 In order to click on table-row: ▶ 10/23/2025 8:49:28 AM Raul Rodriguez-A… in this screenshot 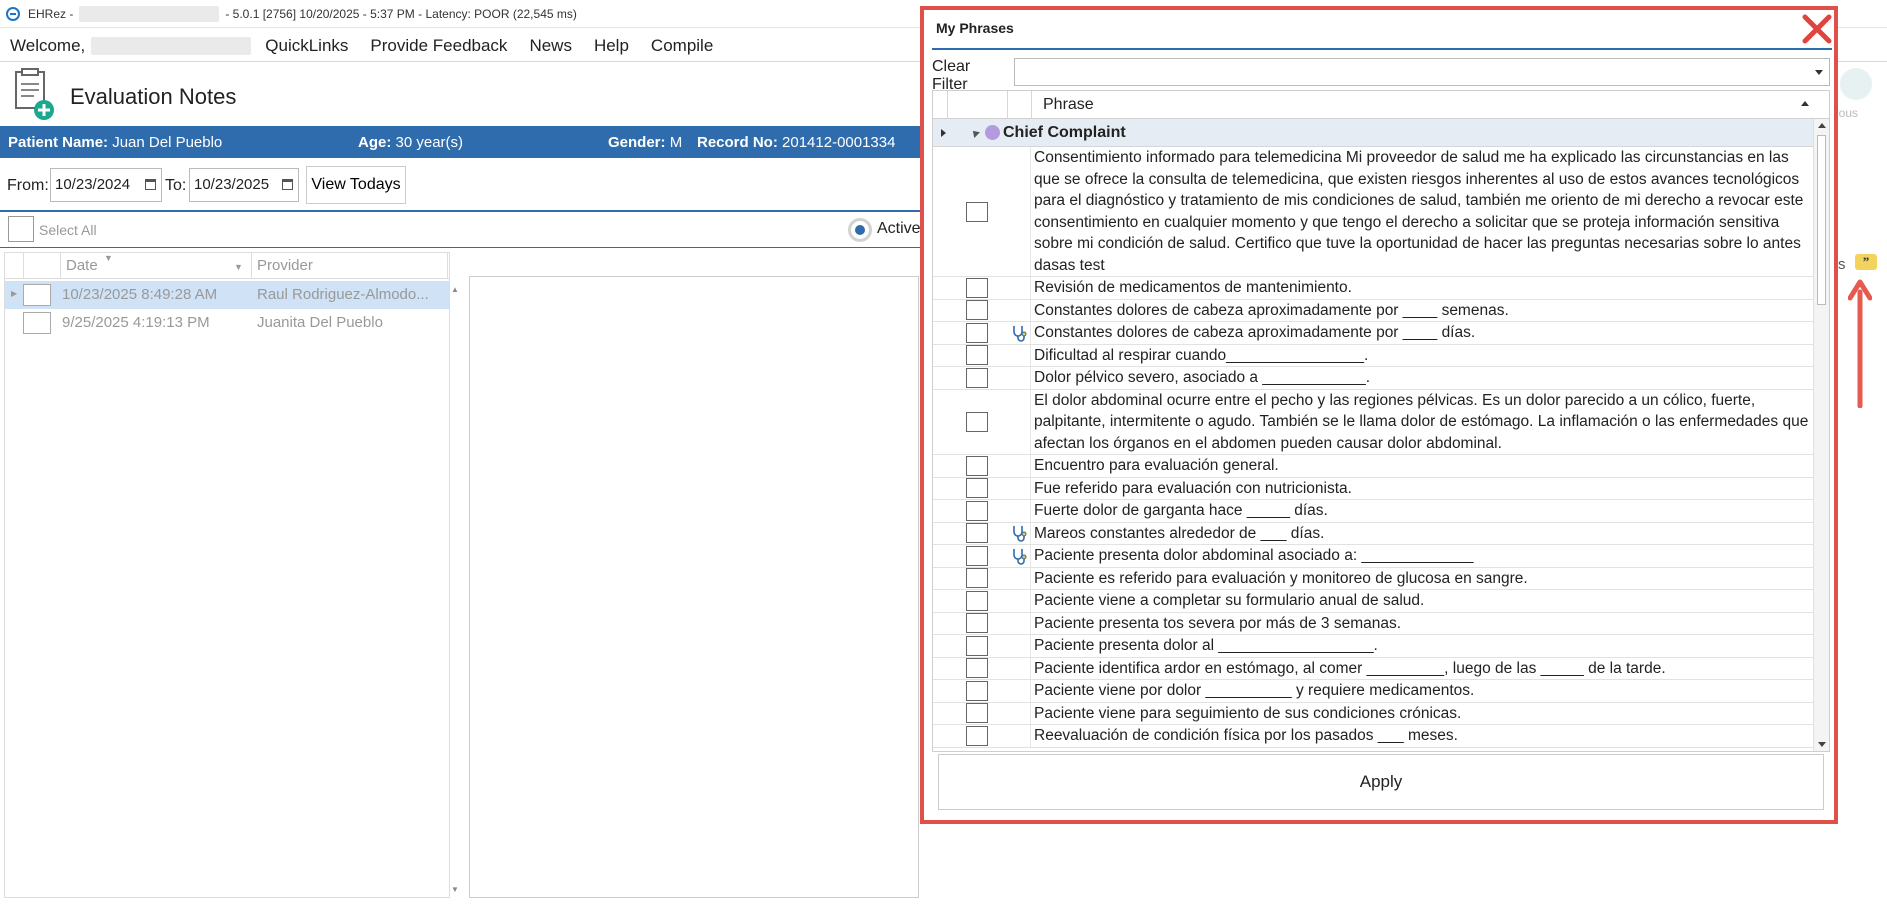, I will do `click(227, 295)`.